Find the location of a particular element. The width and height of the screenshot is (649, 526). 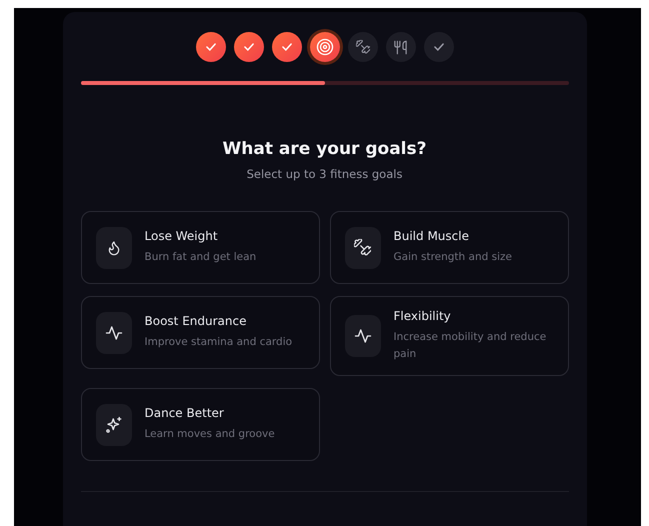

sparkles-icon is located at coordinates (113, 425).